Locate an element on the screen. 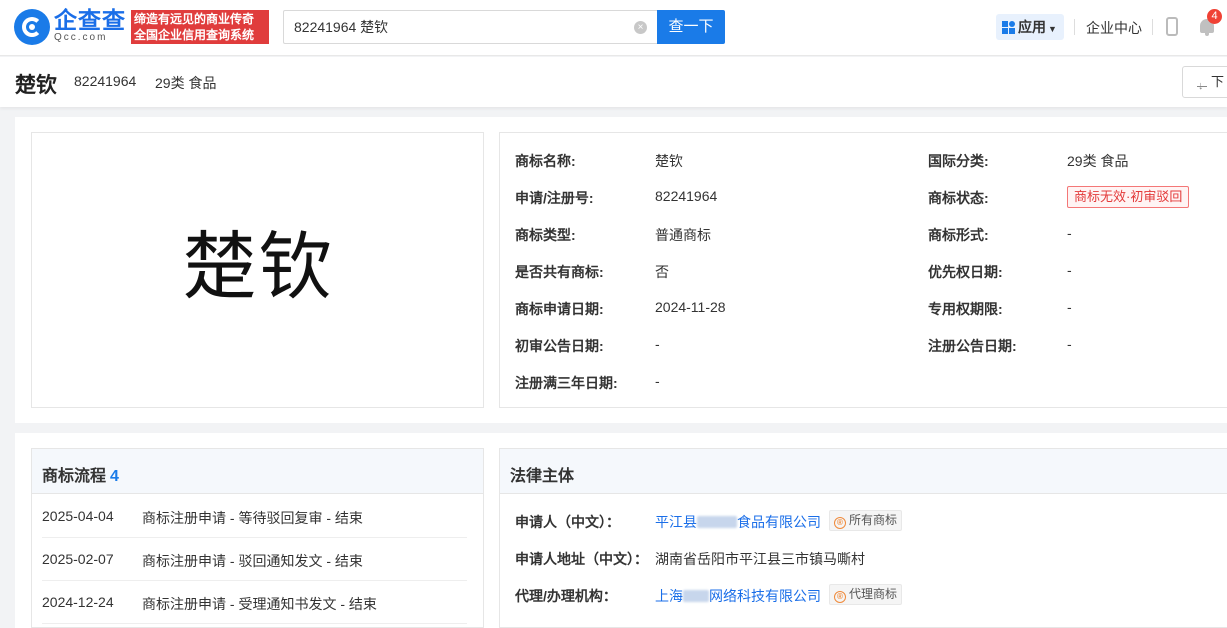  mobile-phone-icon is located at coordinates (1172, 26).